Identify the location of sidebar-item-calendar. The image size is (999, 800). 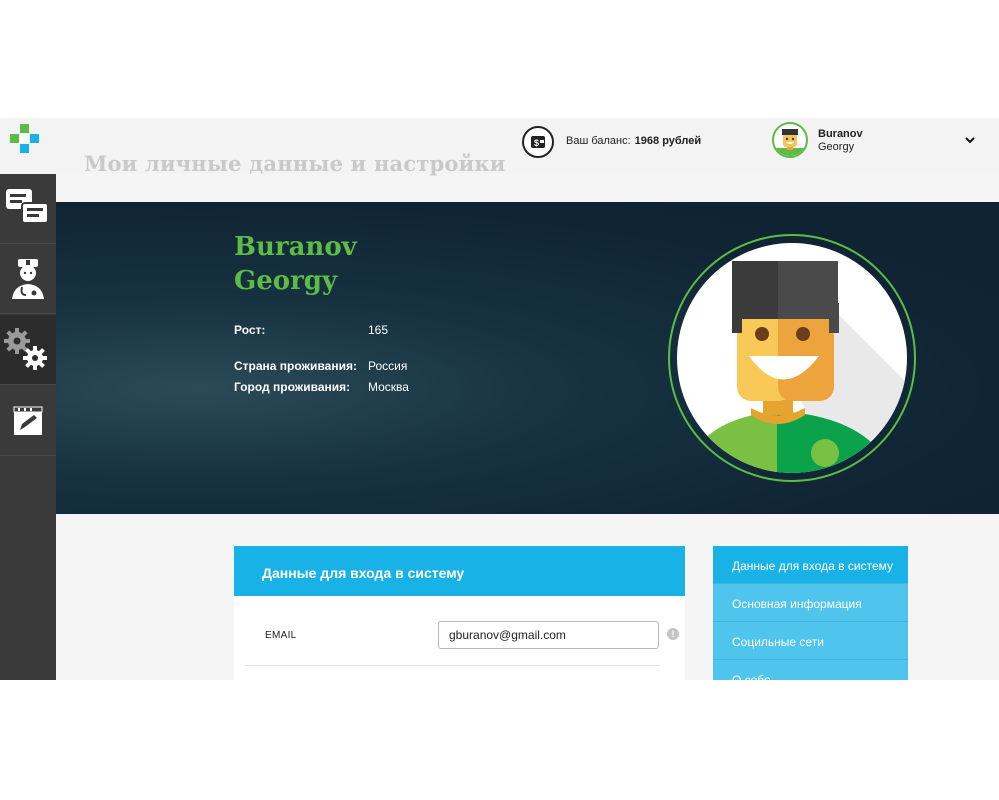
(28, 421).